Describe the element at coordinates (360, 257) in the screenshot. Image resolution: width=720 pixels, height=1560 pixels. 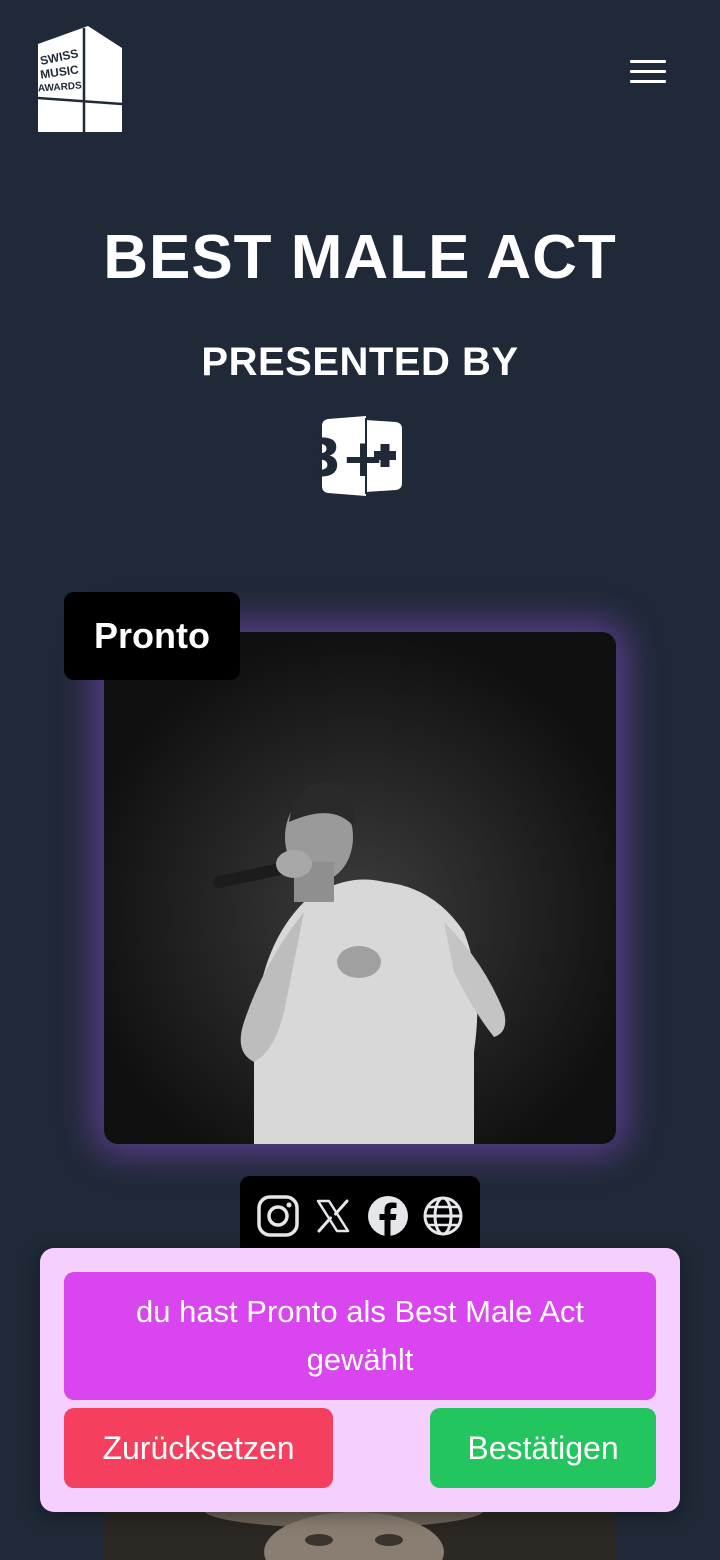
I see `category-title: BEST MALE ACT` at that location.